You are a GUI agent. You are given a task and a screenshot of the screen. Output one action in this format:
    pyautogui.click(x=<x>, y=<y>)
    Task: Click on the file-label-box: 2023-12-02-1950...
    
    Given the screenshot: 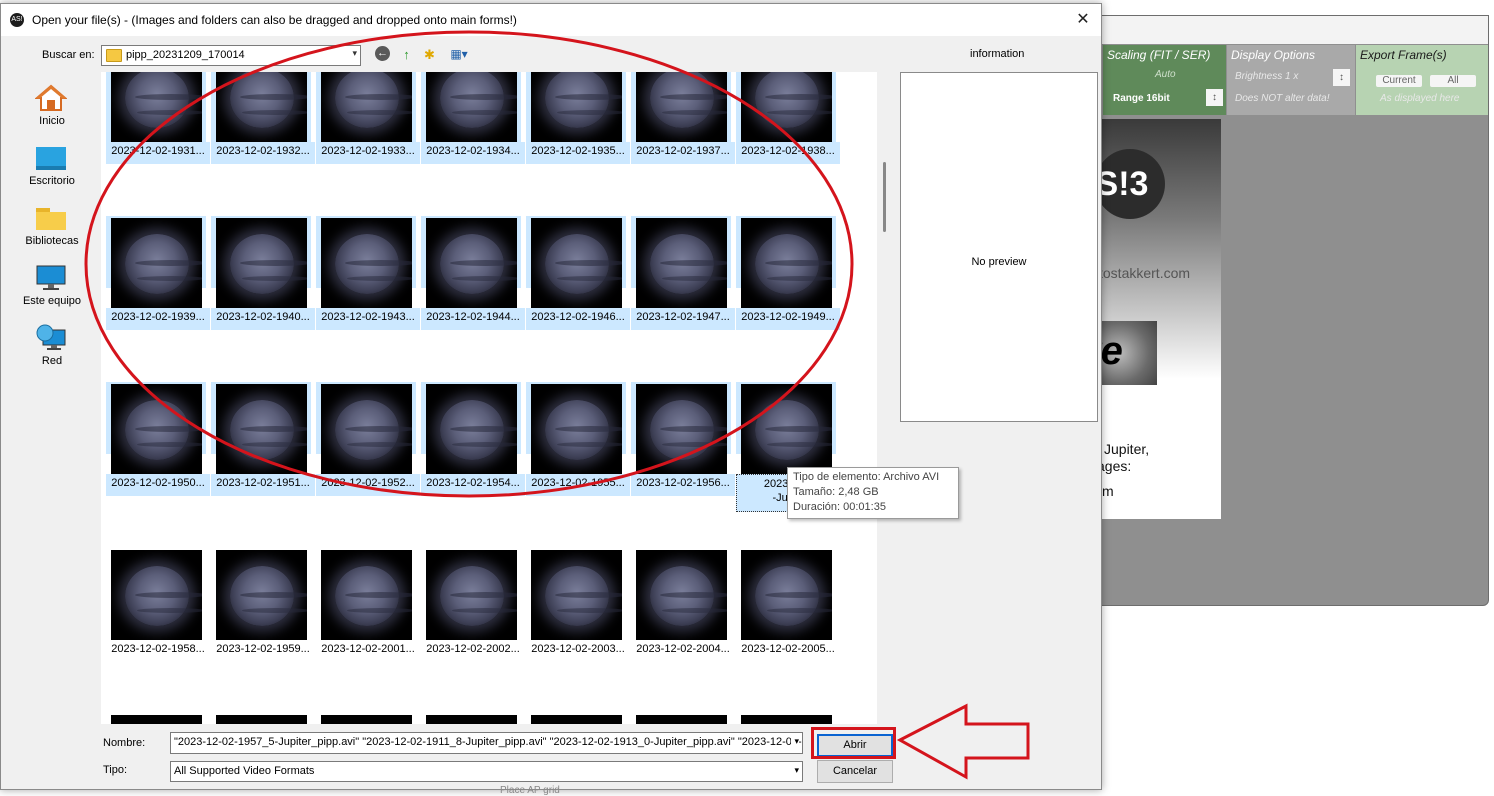 What is the action you would take?
    pyautogui.click(x=158, y=485)
    